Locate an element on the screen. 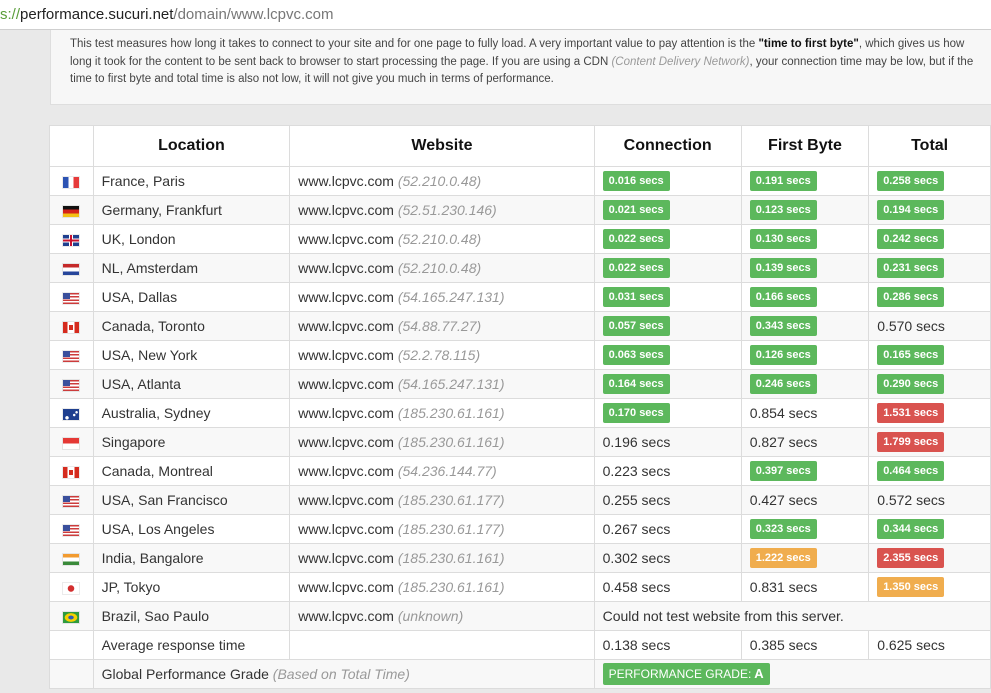 The width and height of the screenshot is (991, 693). location-cell: France, Paris is located at coordinates (191, 181).